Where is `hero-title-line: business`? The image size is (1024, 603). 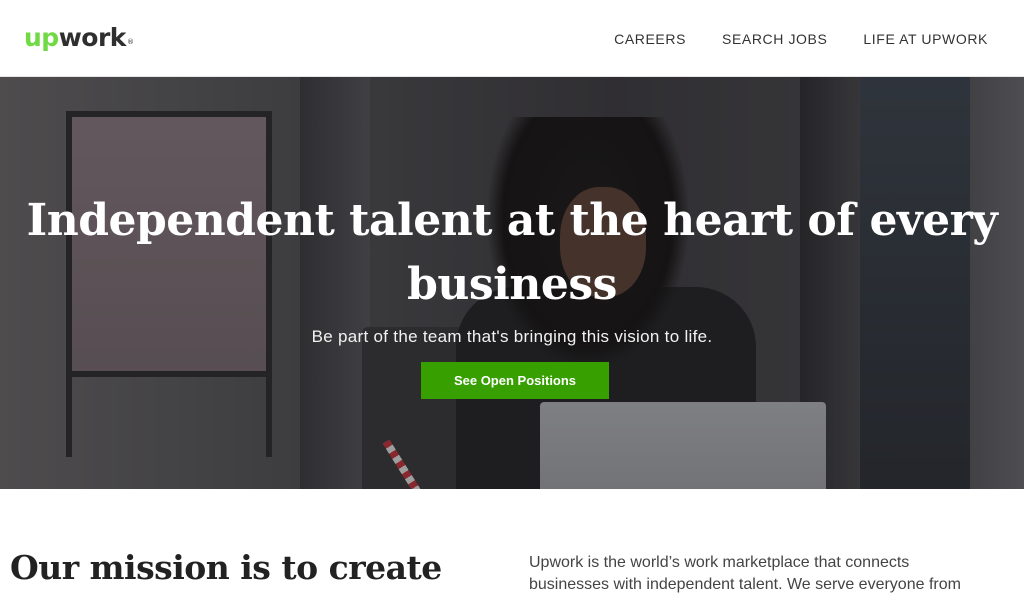 hero-title-line: business is located at coordinates (512, 284).